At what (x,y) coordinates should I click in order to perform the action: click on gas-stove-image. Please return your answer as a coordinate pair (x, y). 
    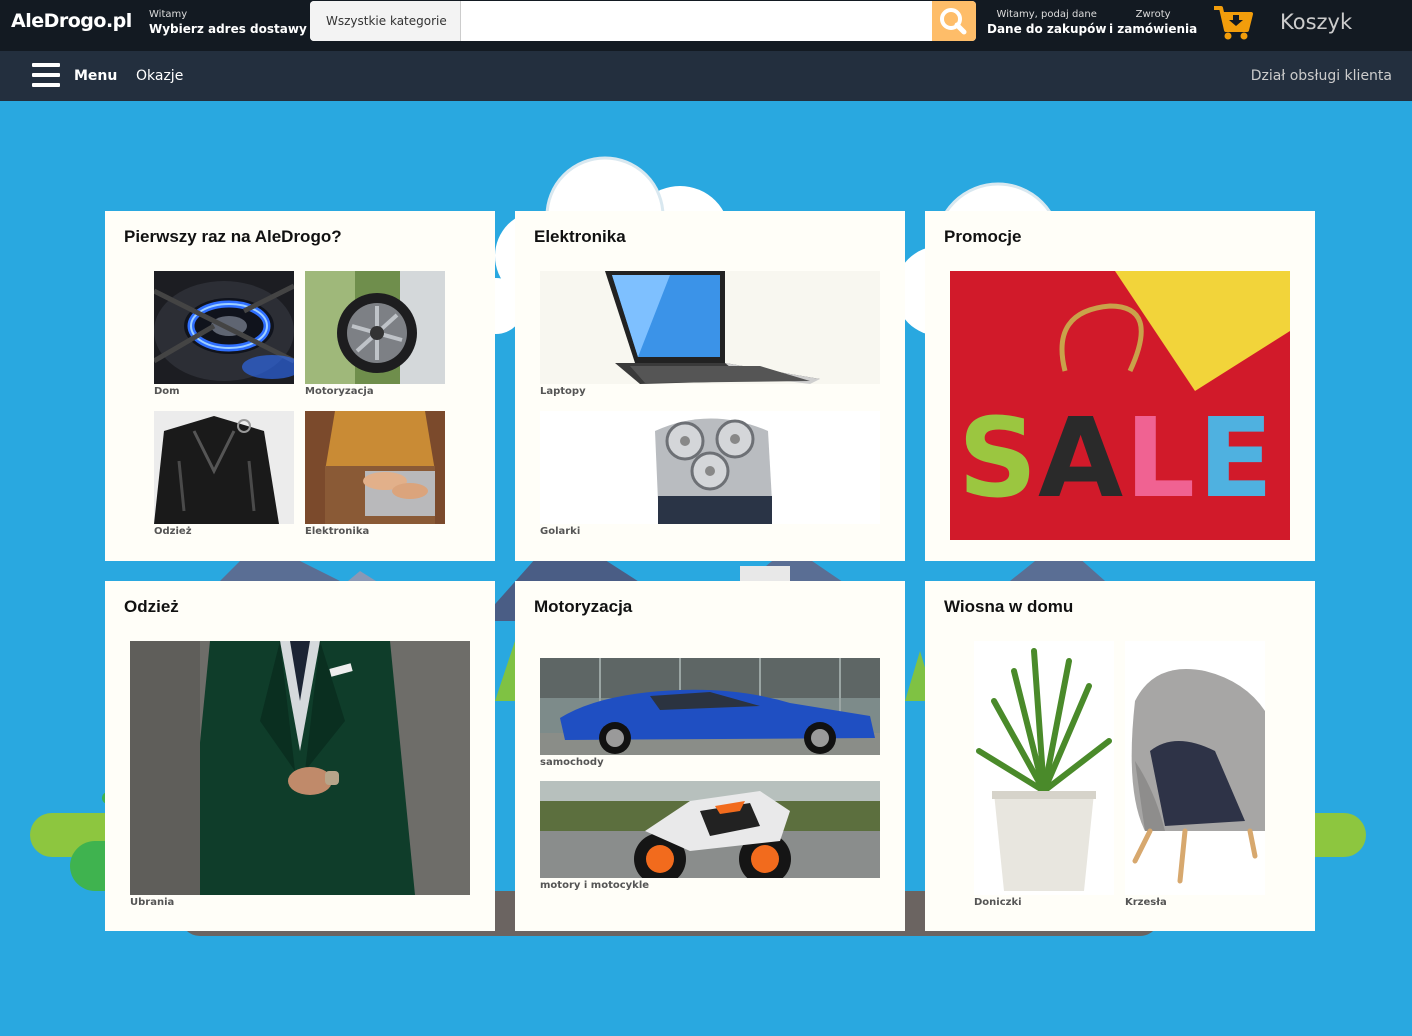
    Looking at the image, I should click on (224, 327).